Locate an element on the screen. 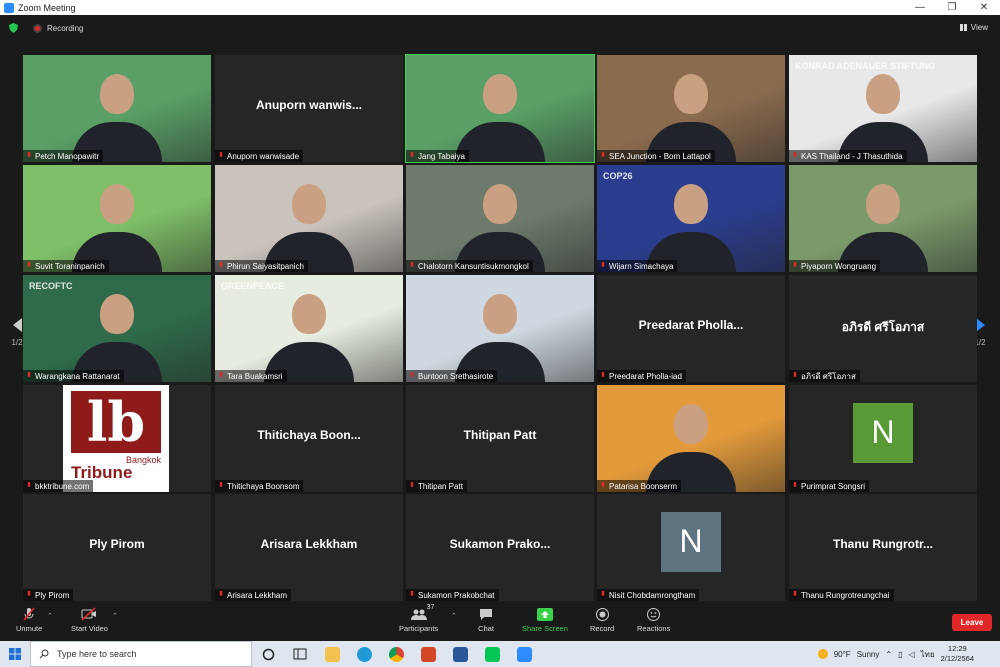 The image size is (1000, 667). participants-button: 37 Participants is located at coordinates (419, 618).